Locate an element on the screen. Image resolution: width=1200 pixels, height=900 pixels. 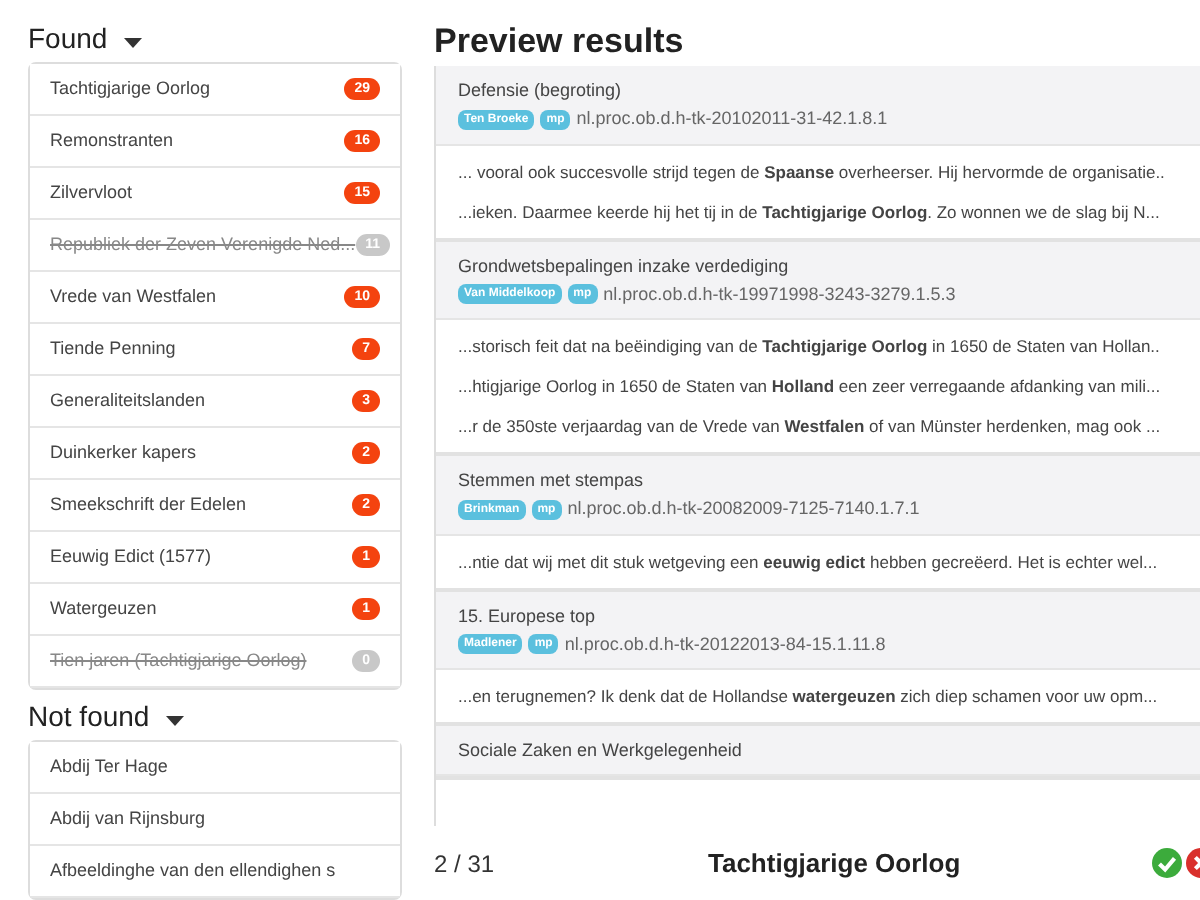
list-item: Abdij Ter Hage is located at coordinates (215, 768).